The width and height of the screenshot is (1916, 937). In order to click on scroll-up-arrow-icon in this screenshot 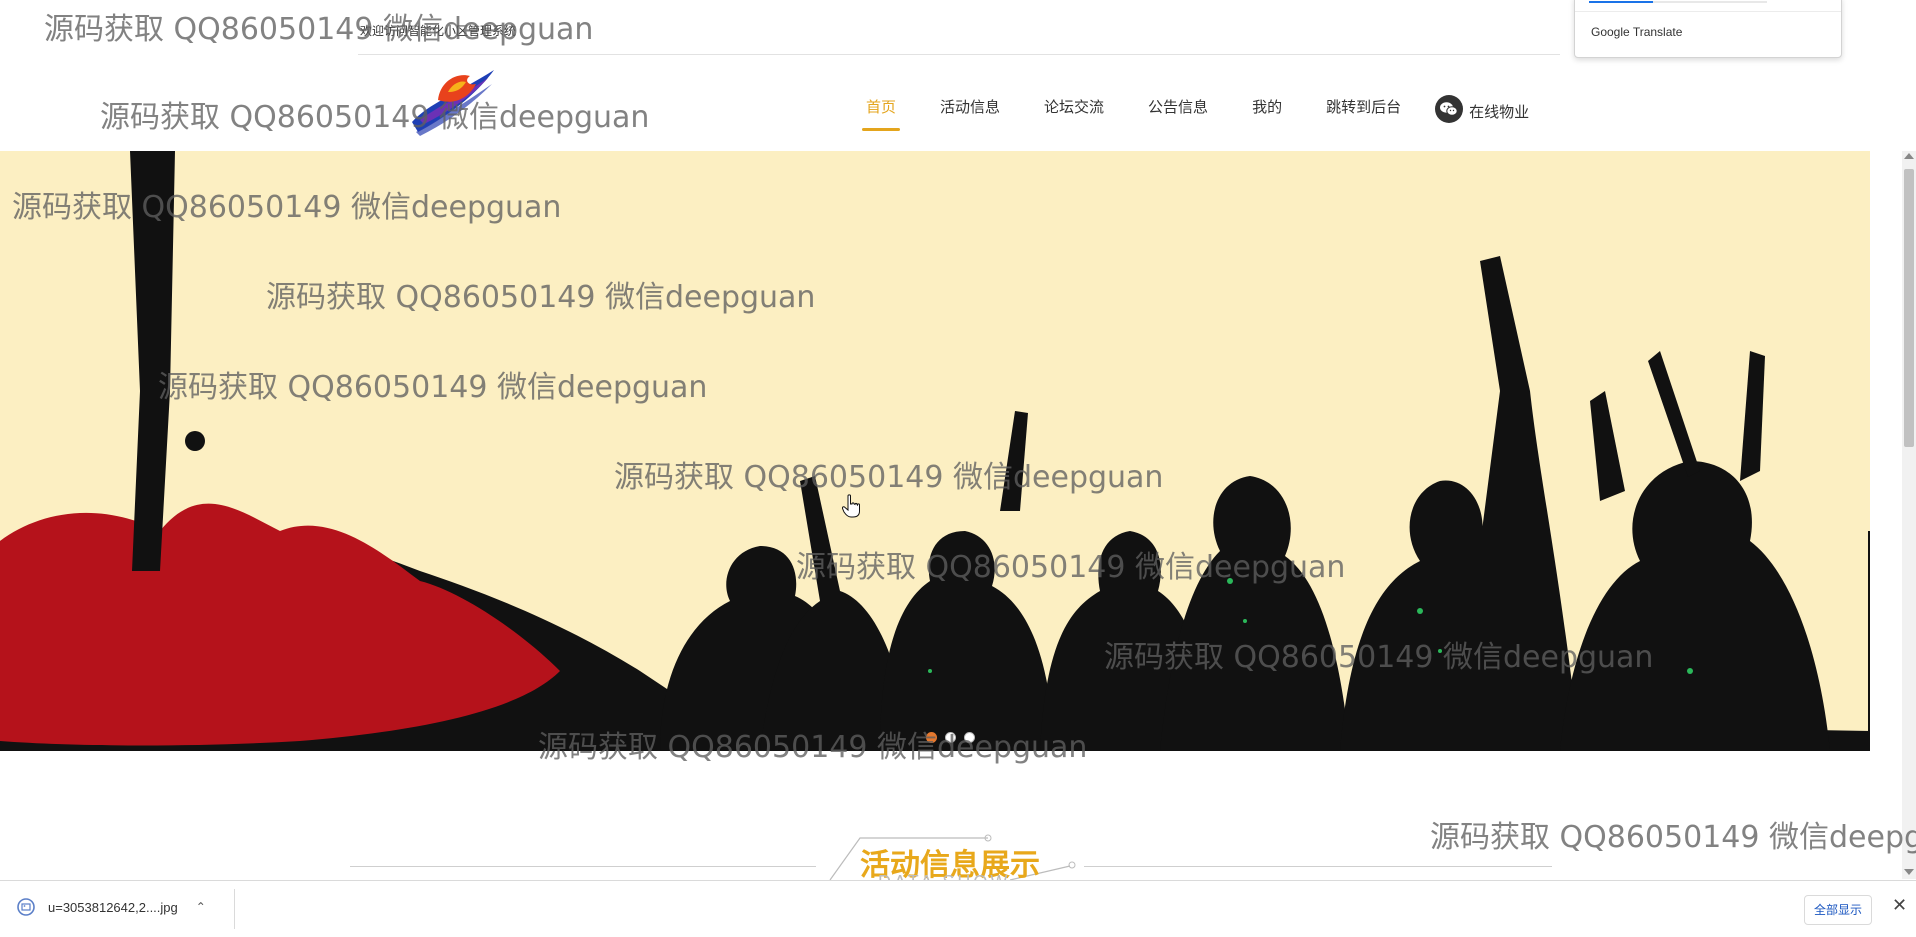, I will do `click(1909, 156)`.